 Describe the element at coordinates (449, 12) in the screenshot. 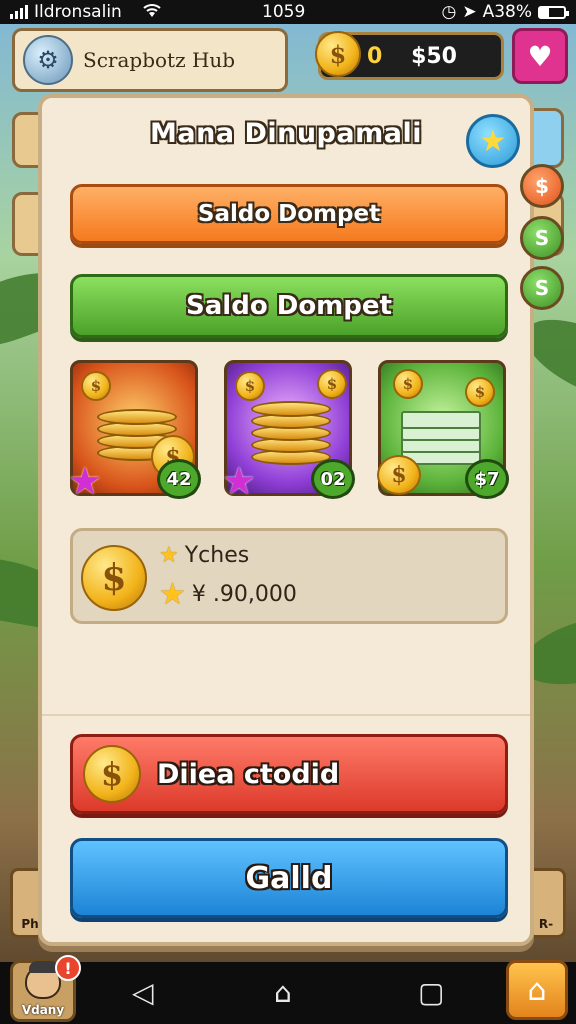

I see `alarm-icon: ◷` at that location.